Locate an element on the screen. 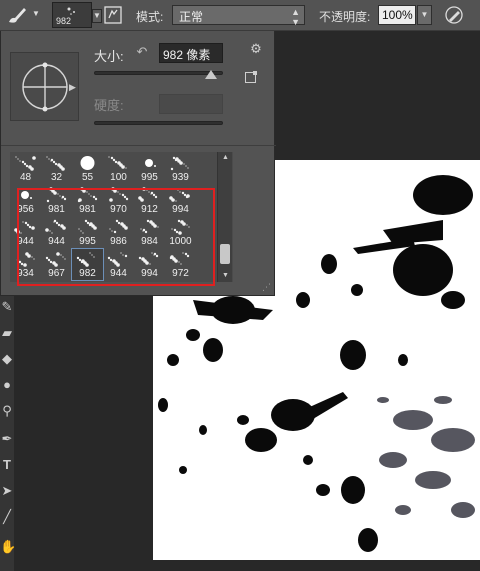 The image size is (480, 571). resize-grip-icon: ⋰ is located at coordinates (266, 287).